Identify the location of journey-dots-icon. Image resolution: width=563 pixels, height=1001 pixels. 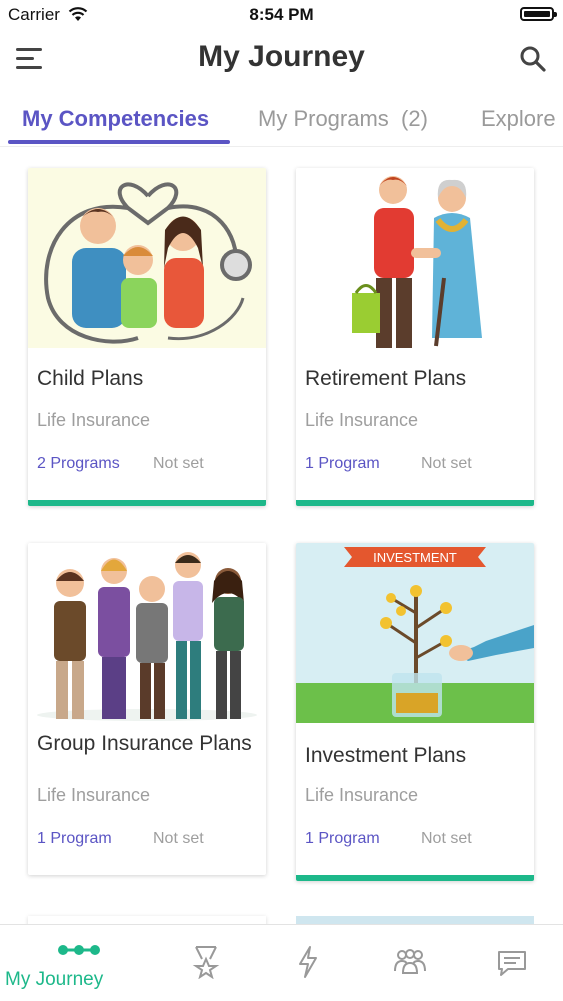
(79, 950).